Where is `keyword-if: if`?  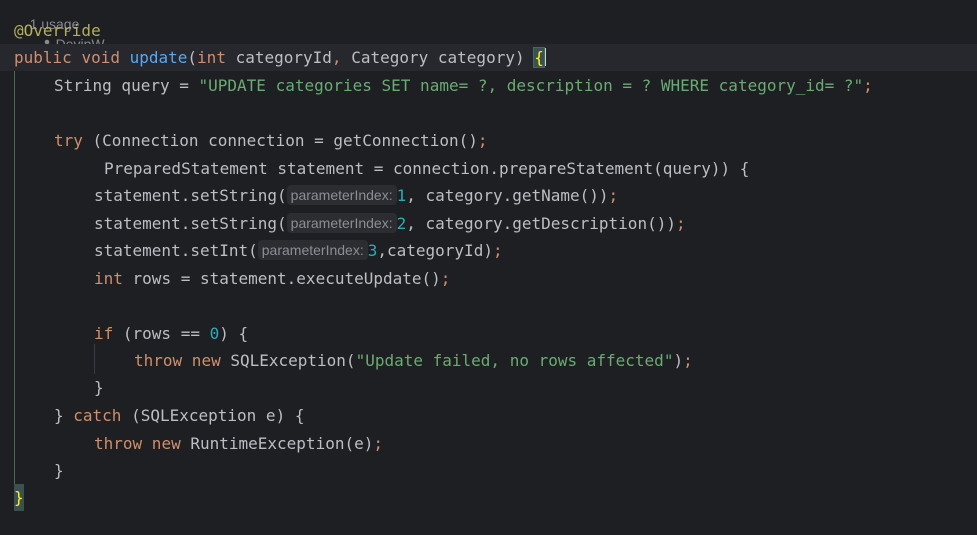
keyword-if: if is located at coordinates (104, 333).